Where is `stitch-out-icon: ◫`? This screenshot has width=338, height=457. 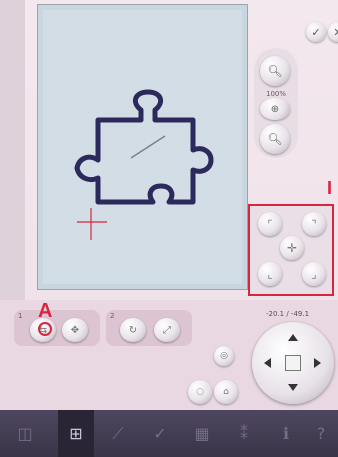 stitch-out-icon: ◫ is located at coordinates (25, 433).